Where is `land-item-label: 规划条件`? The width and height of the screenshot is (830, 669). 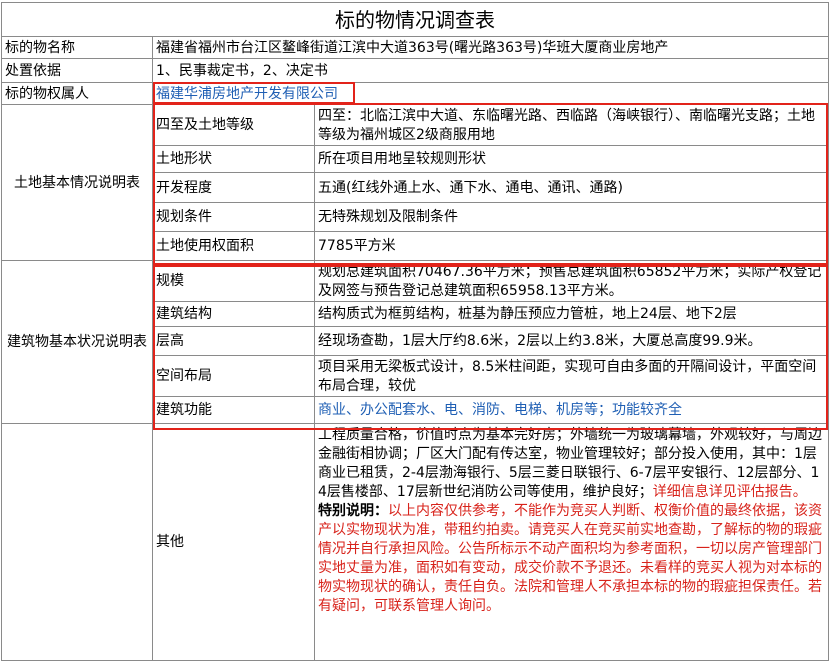 land-item-label: 规划条件 is located at coordinates (233, 217).